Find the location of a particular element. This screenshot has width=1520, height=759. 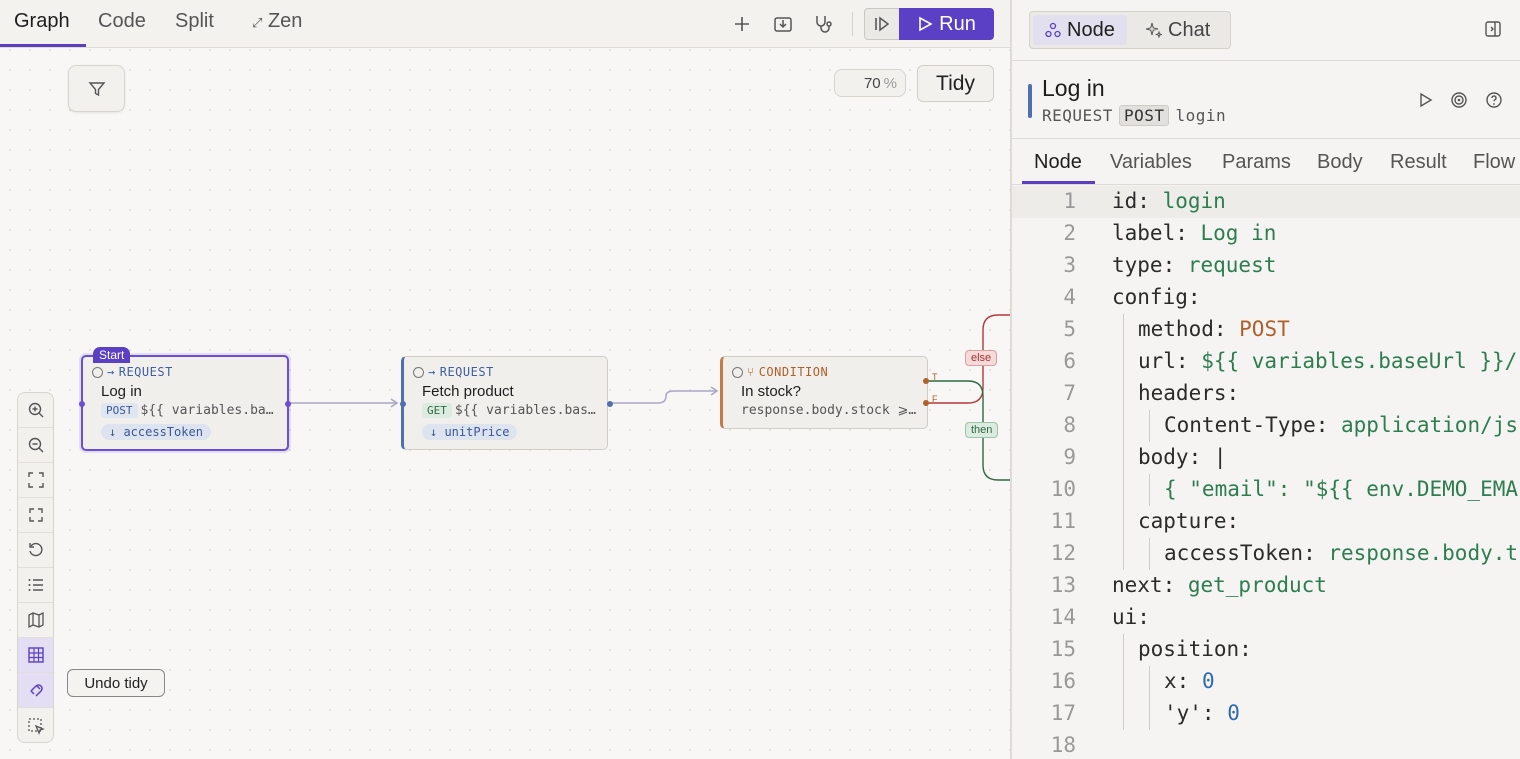

fullscreen-icon is located at coordinates (35, 515).